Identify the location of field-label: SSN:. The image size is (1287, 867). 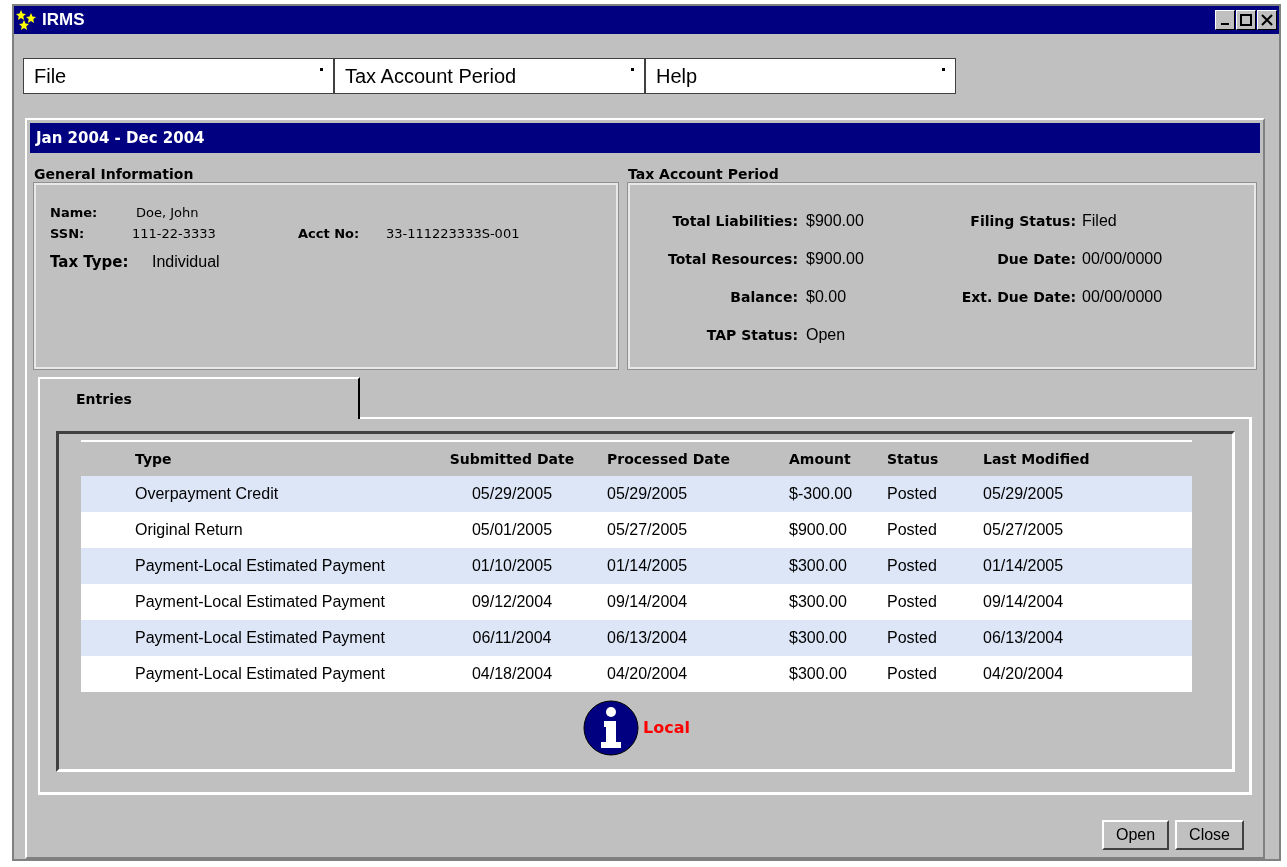
(68, 234).